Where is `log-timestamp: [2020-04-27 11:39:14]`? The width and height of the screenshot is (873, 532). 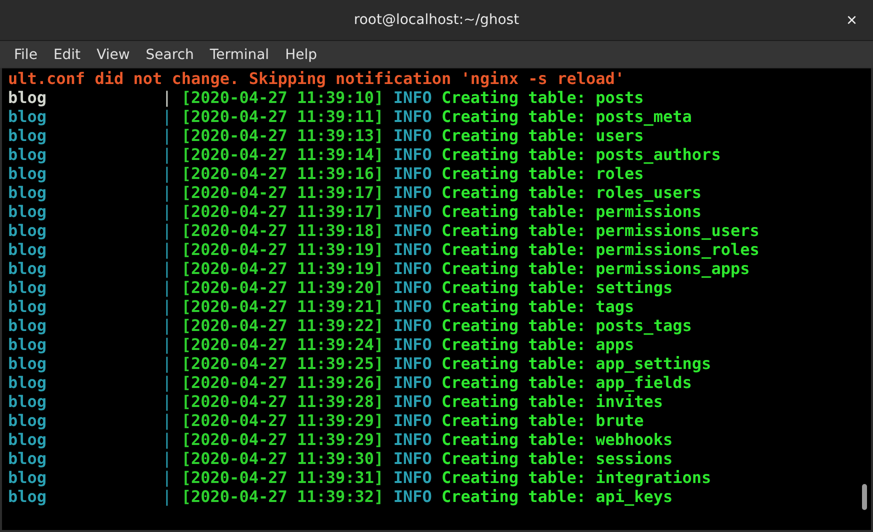 log-timestamp: [2020-04-27 11:39:14] is located at coordinates (282, 154).